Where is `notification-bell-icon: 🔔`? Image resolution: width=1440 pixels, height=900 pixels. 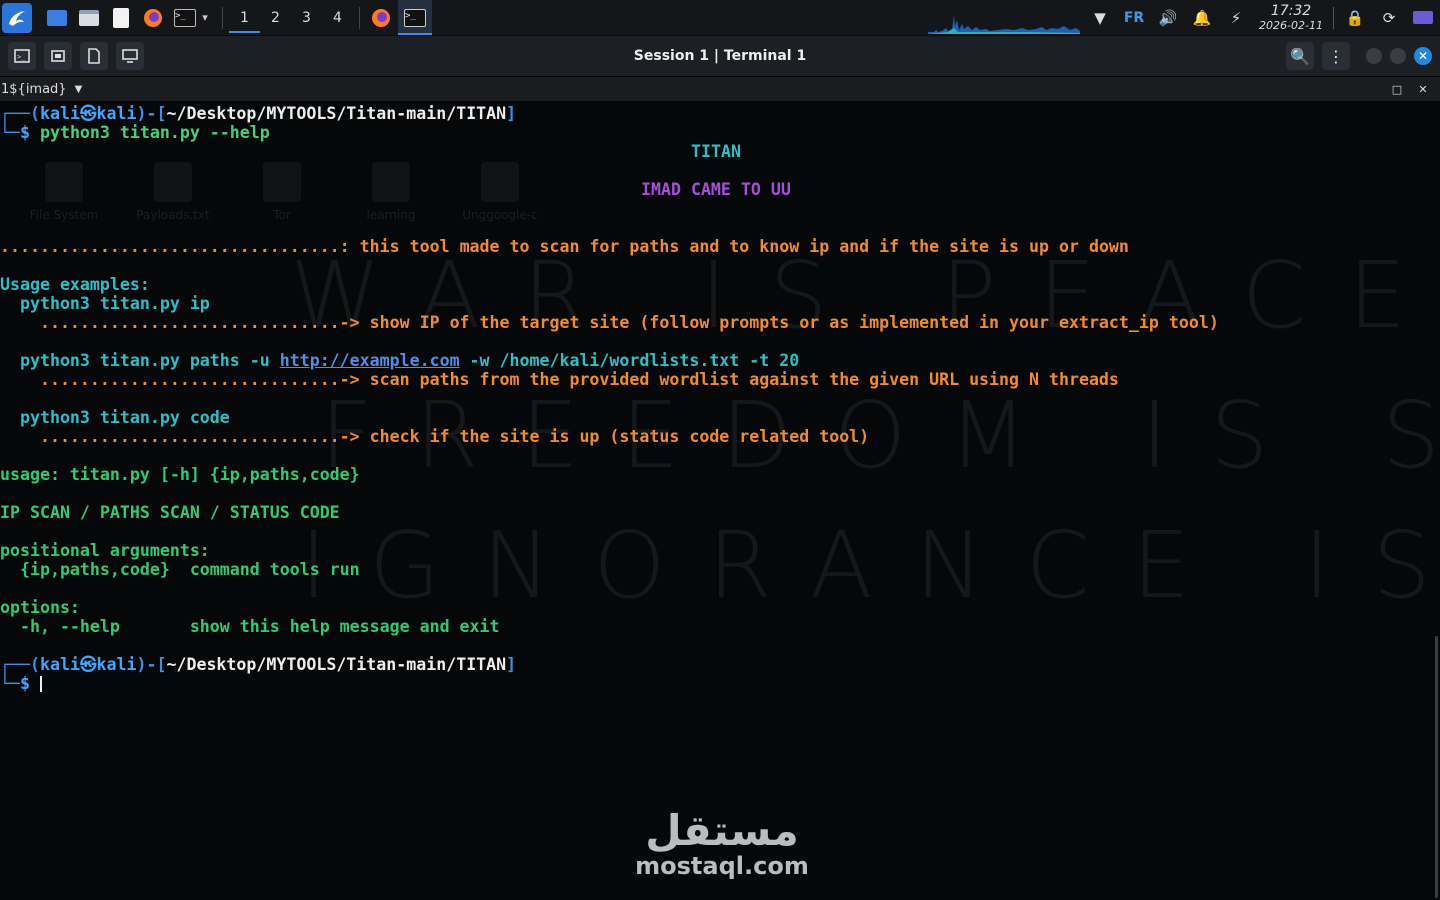 notification-bell-icon: 🔔 is located at coordinates (1202, 17).